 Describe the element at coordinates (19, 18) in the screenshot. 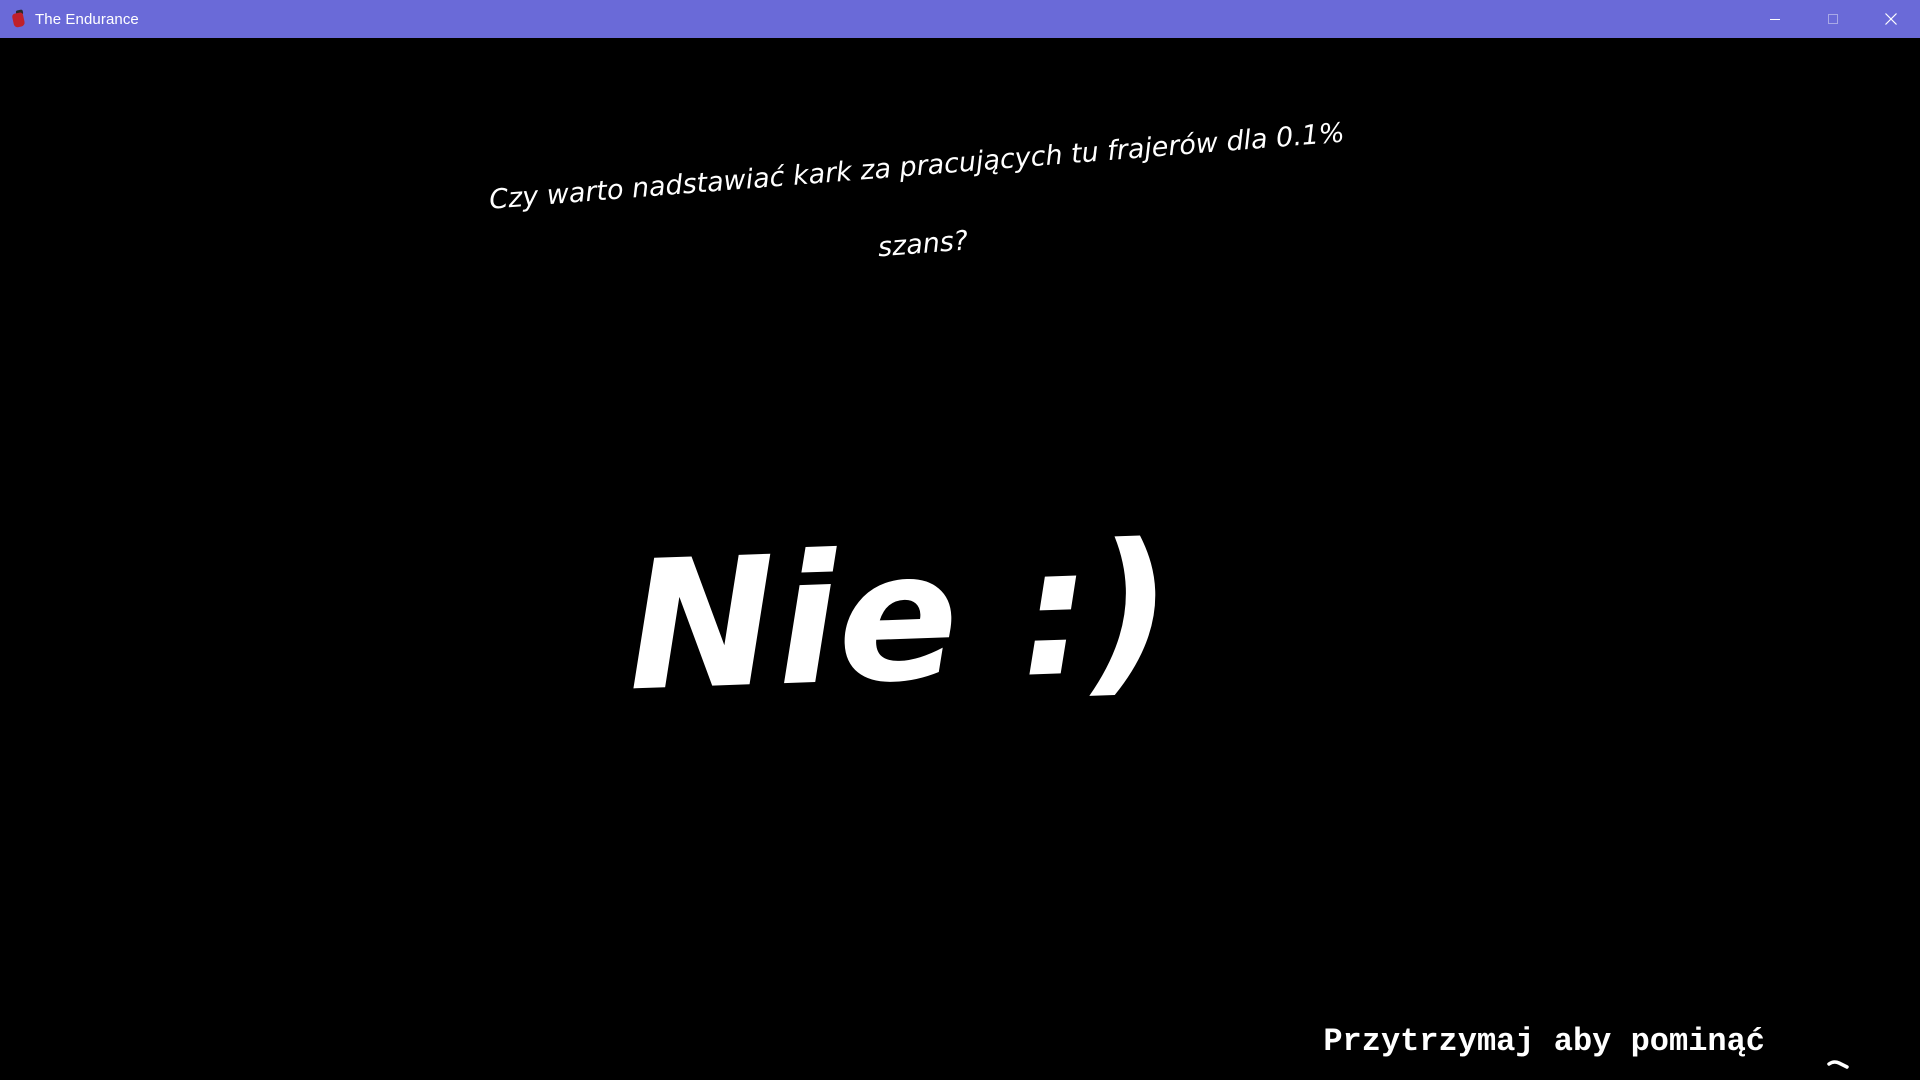

I see `fire-extinguisher-icon` at that location.